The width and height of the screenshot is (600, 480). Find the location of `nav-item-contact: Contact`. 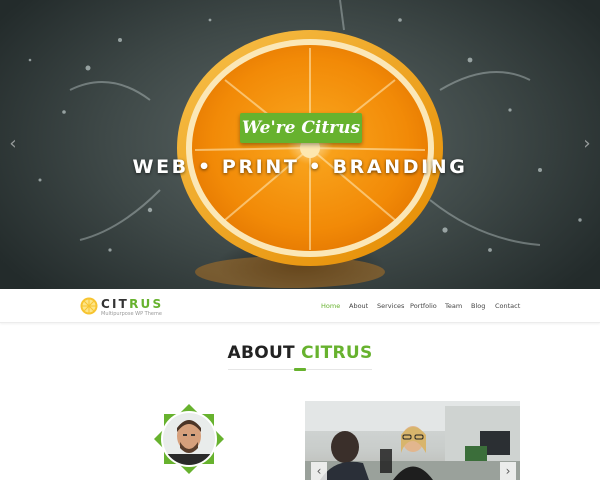

nav-item-contact: Contact is located at coordinates (507, 306).